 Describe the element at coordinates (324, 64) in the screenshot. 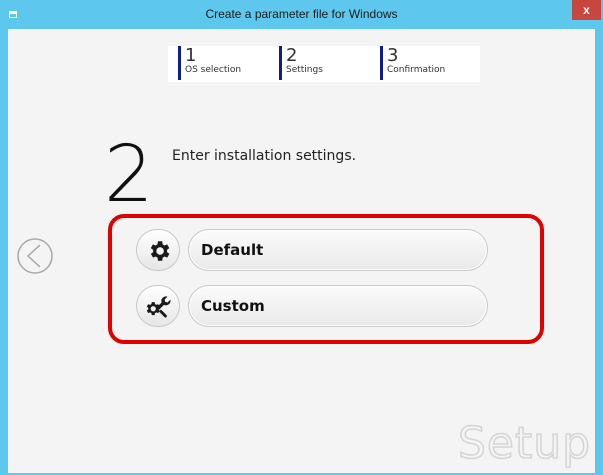

I see `step-indicator: 1 OS selection 2 Settings 3 Confirmation` at that location.